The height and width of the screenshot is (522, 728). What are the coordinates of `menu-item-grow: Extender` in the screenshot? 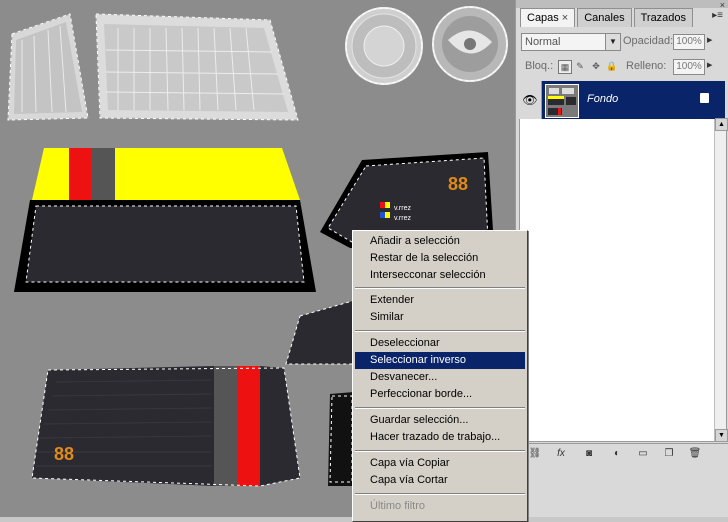 It's located at (440, 300).